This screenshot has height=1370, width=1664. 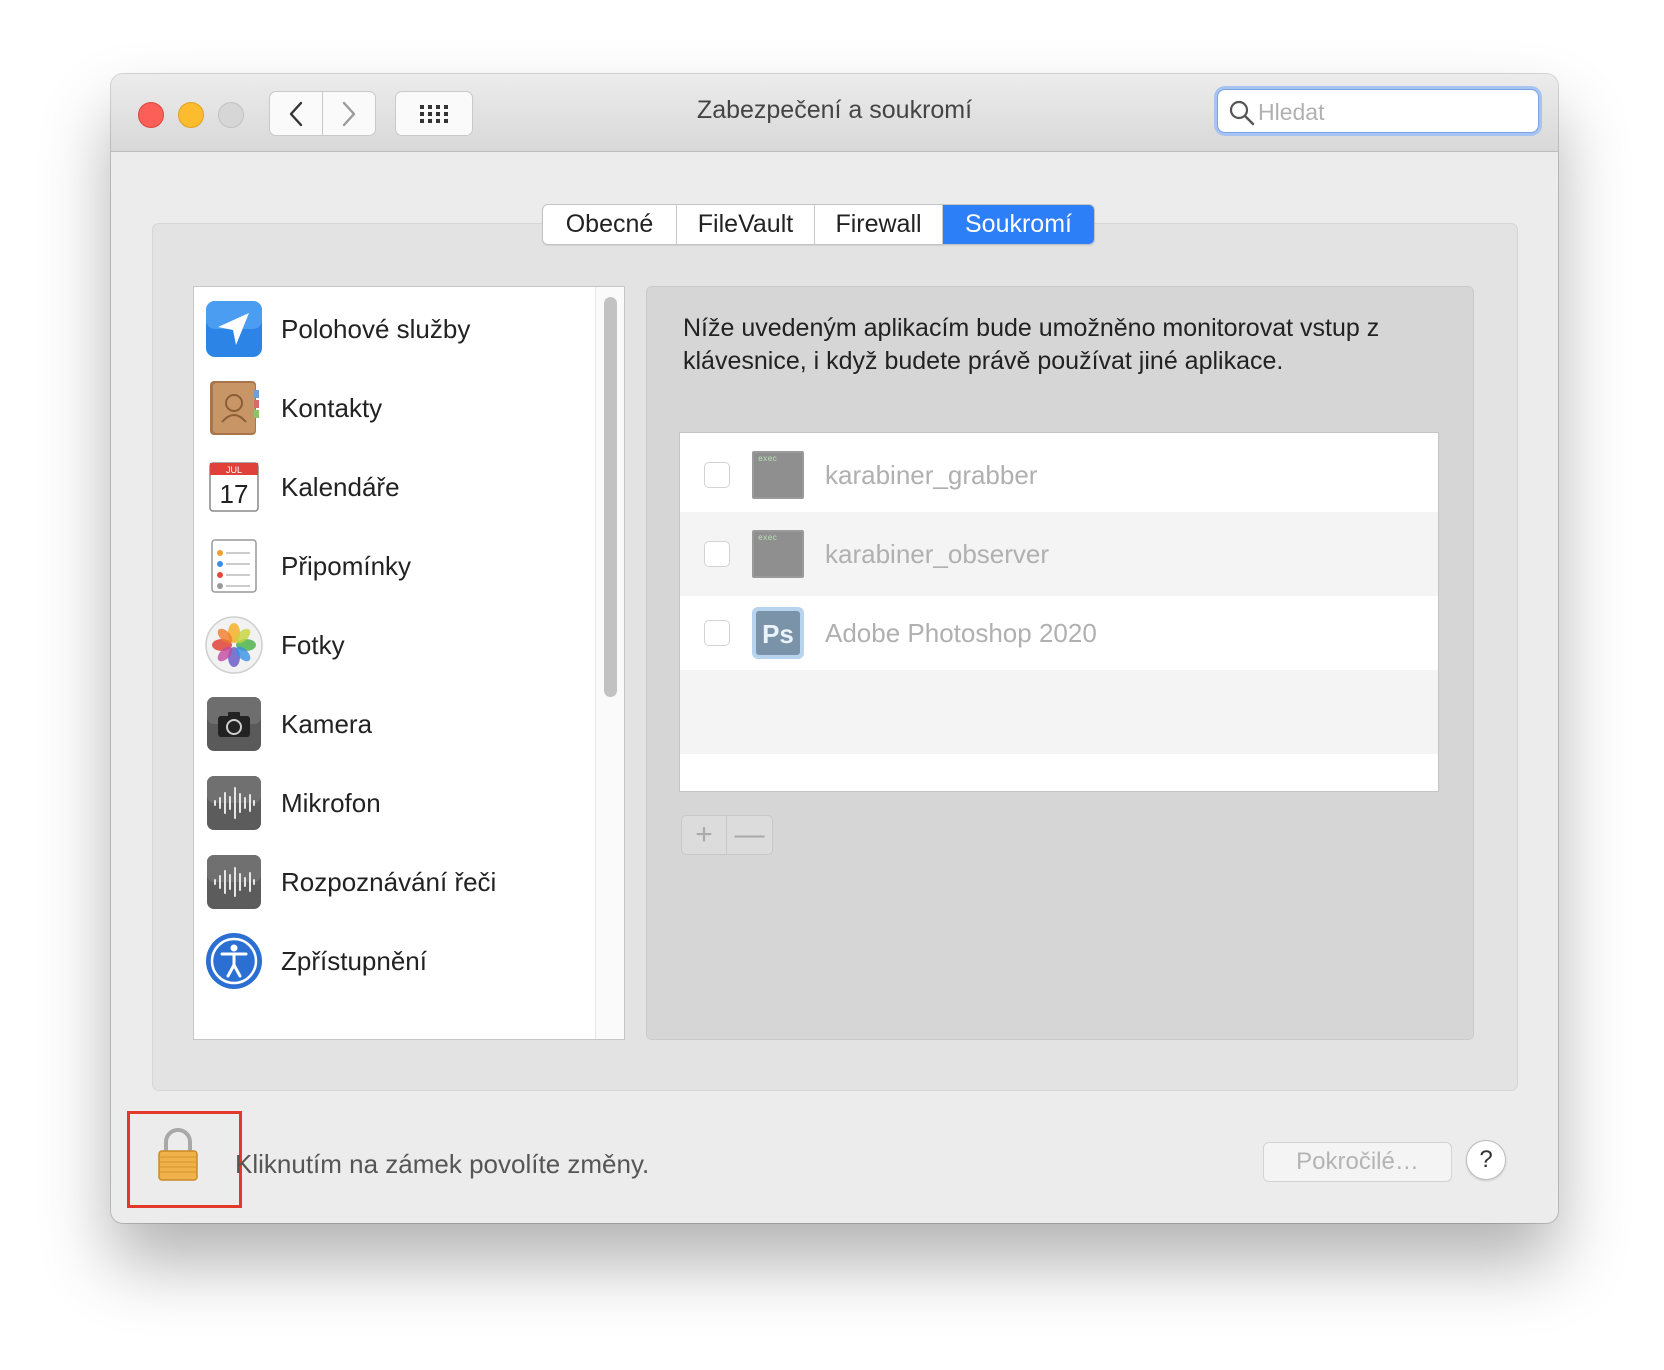 I want to click on app-row: exec karabiner_observer, so click(x=1059, y=554).